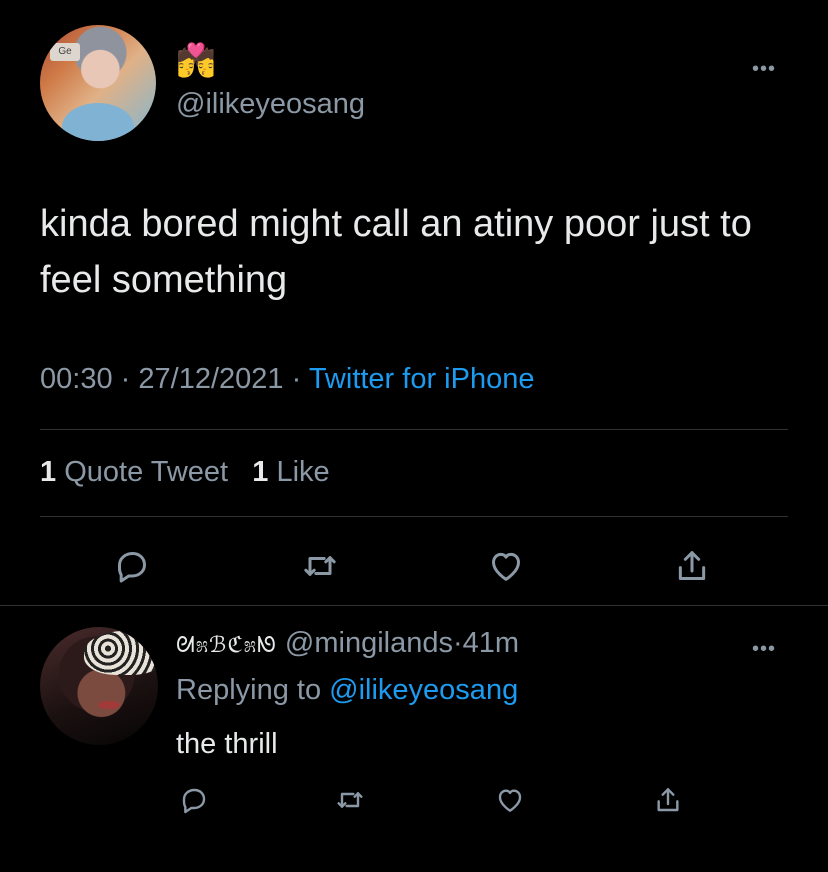 The width and height of the screenshot is (828, 872). What do you see at coordinates (98, 83) in the screenshot?
I see `author-avatar: Ge` at bounding box center [98, 83].